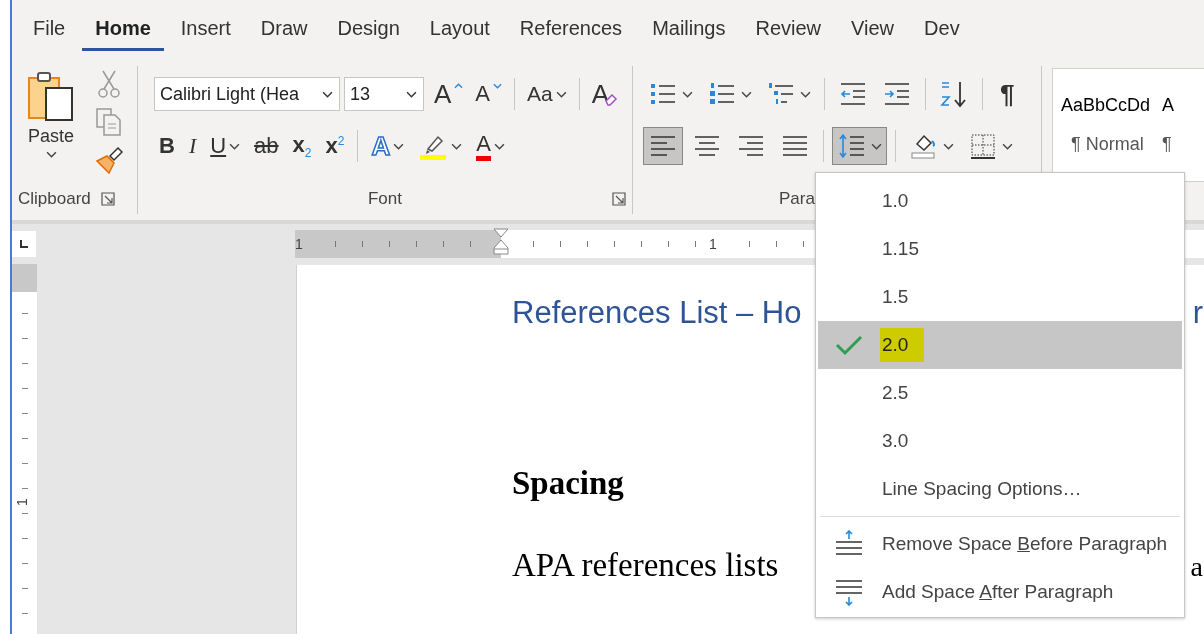  Describe the element at coordinates (459, 31) in the screenshot. I see `ribbon-tab: Layout` at that location.